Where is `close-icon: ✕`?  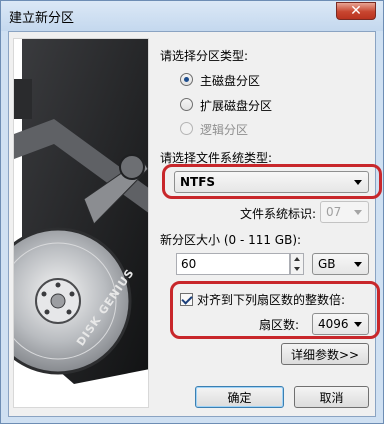 close-icon: ✕ is located at coordinates (356, 11).